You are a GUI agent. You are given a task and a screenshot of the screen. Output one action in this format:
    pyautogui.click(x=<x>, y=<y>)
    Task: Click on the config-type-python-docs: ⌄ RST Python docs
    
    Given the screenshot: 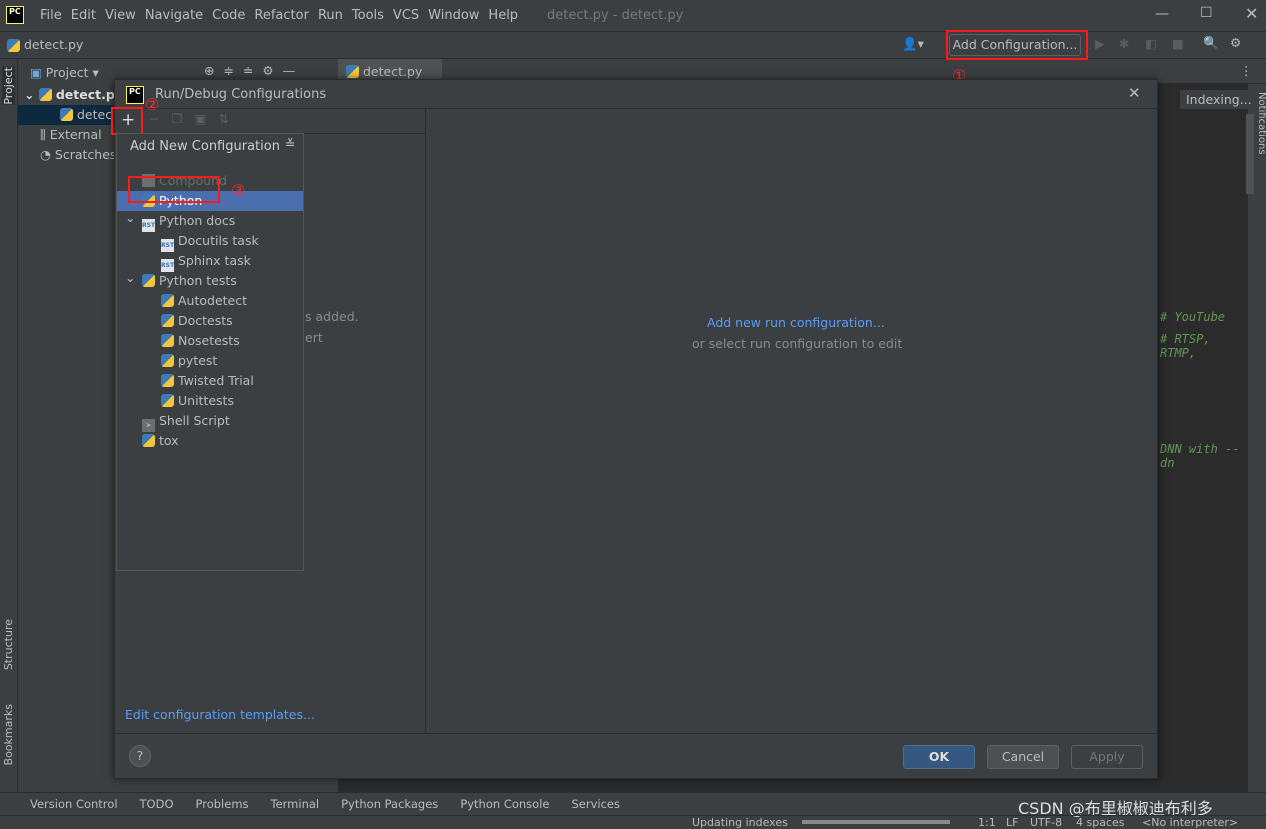 What is the action you would take?
    pyautogui.click(x=210, y=220)
    